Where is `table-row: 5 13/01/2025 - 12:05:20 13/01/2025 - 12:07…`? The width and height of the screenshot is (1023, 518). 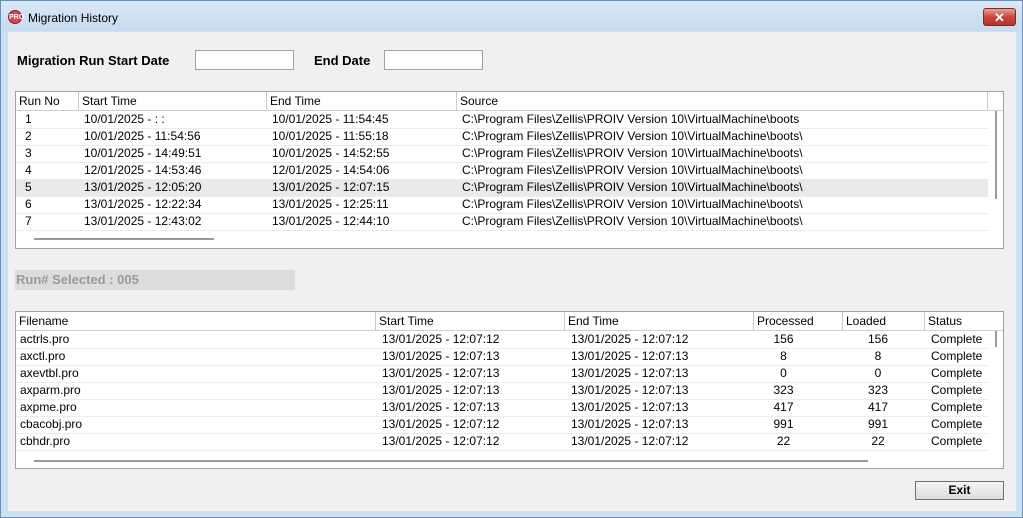 table-row: 5 13/01/2025 - 12:05:20 13/01/2025 - 12:07… is located at coordinates (509, 188).